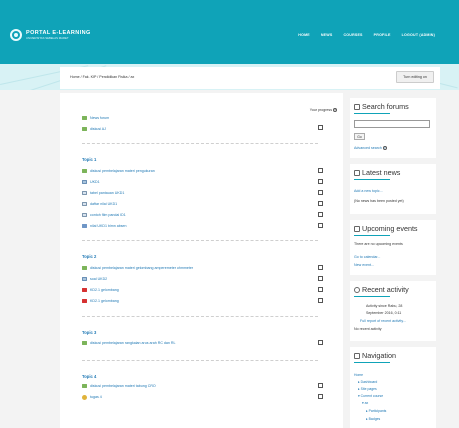 The height and width of the screenshot is (428, 459). Describe the element at coordinates (384, 306) in the screenshot. I see `activity-since-text: Activity since Rabu, 28` at that location.